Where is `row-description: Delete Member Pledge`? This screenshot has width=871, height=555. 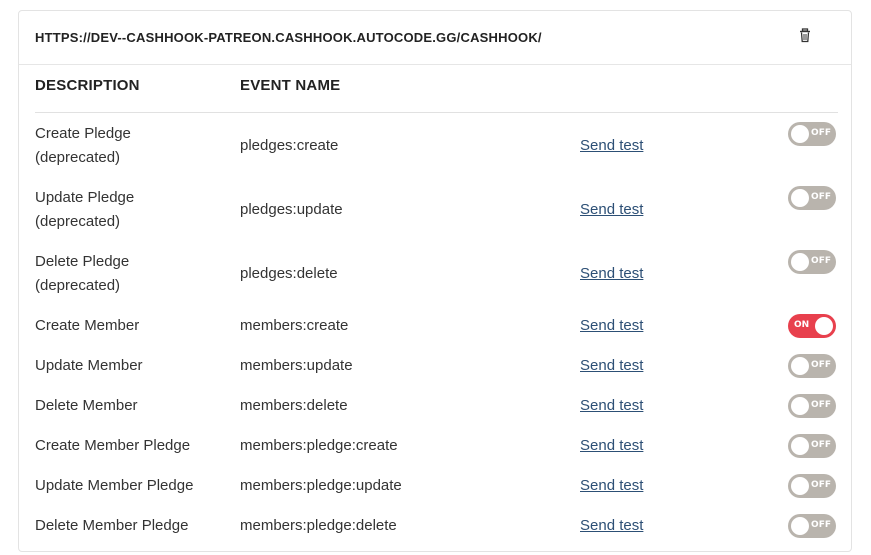
row-description: Delete Member Pledge is located at coordinates (125, 526).